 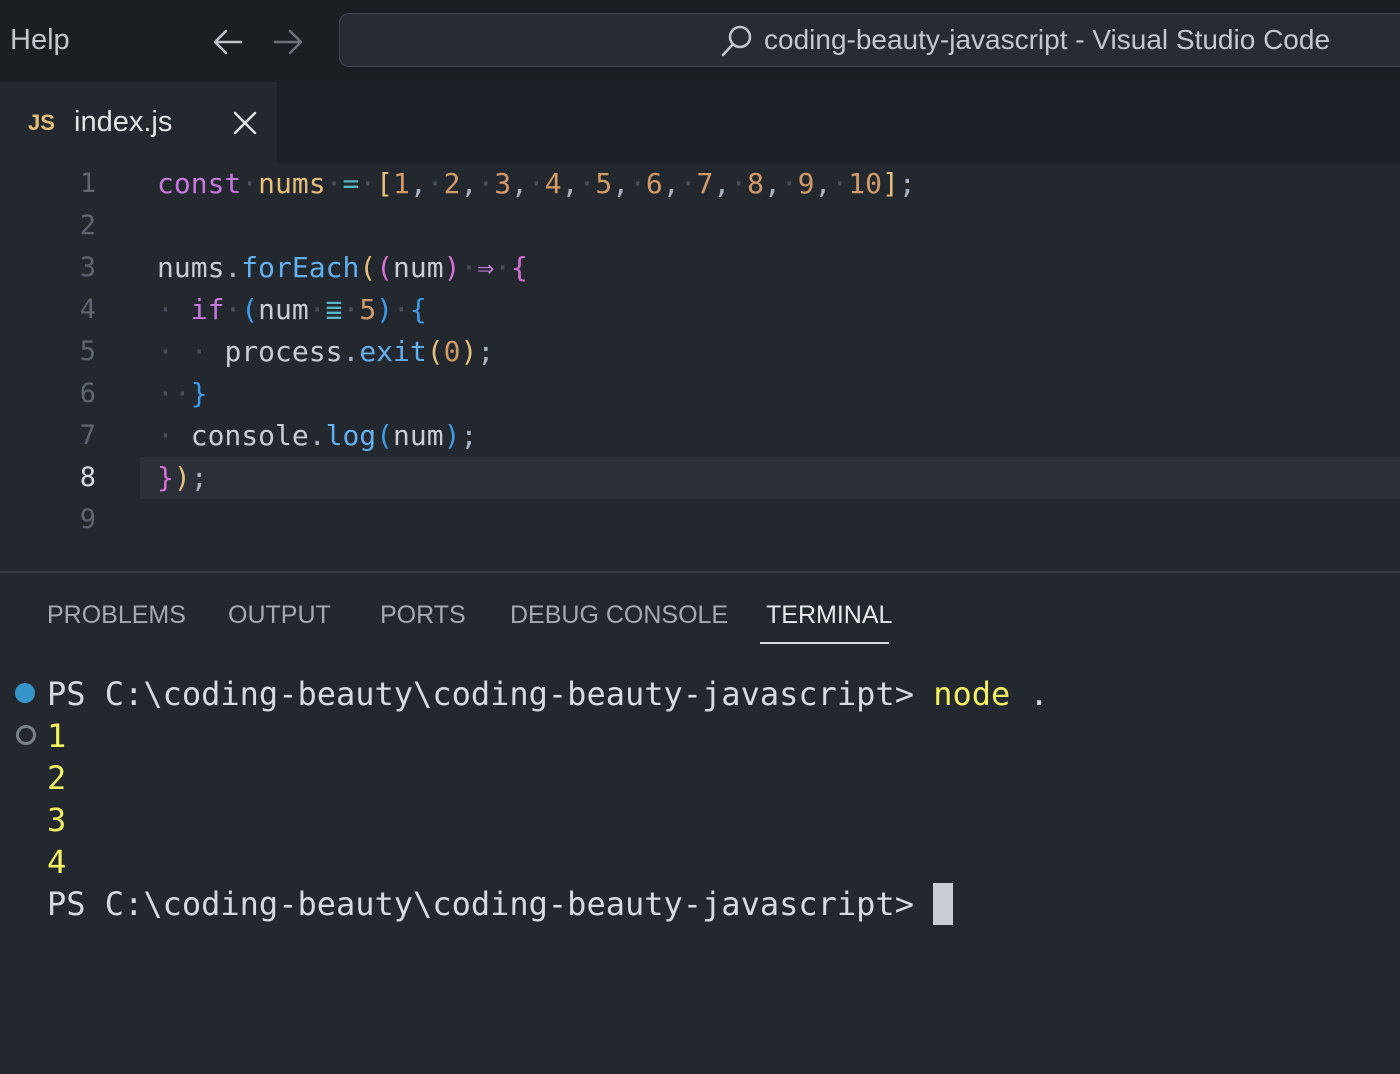 What do you see at coordinates (1039, 694) in the screenshot?
I see `terminal-command-arg: .` at bounding box center [1039, 694].